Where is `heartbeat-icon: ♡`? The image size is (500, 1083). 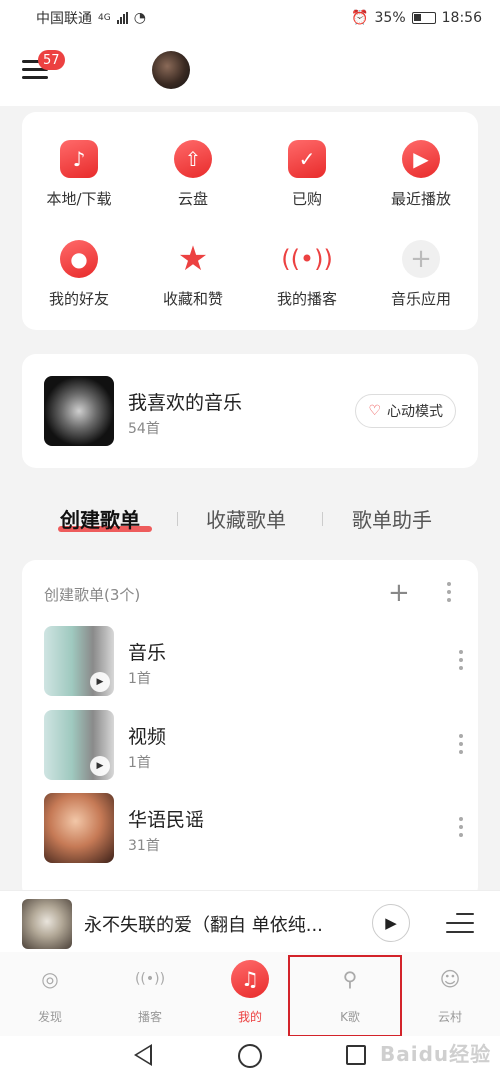
heartbeat-icon: ♡ is located at coordinates (374, 411).